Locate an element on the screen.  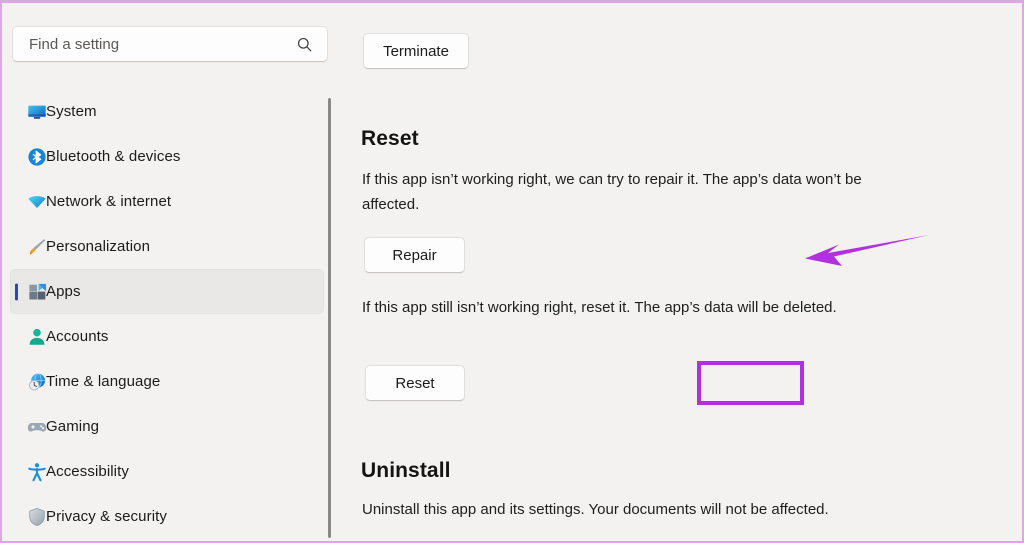
person-icon is located at coordinates (37, 337).